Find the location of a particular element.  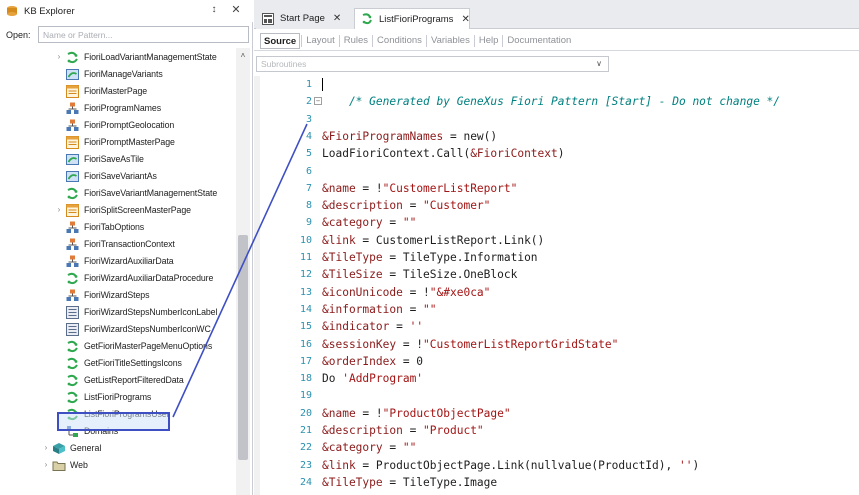

code-line: 19 is located at coordinates (556, 395).